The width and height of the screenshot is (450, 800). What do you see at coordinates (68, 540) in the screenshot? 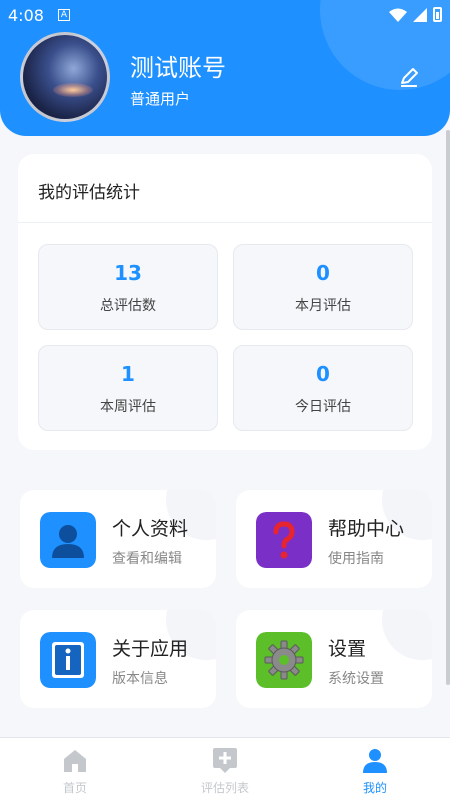
I see `person-icon` at bounding box center [68, 540].